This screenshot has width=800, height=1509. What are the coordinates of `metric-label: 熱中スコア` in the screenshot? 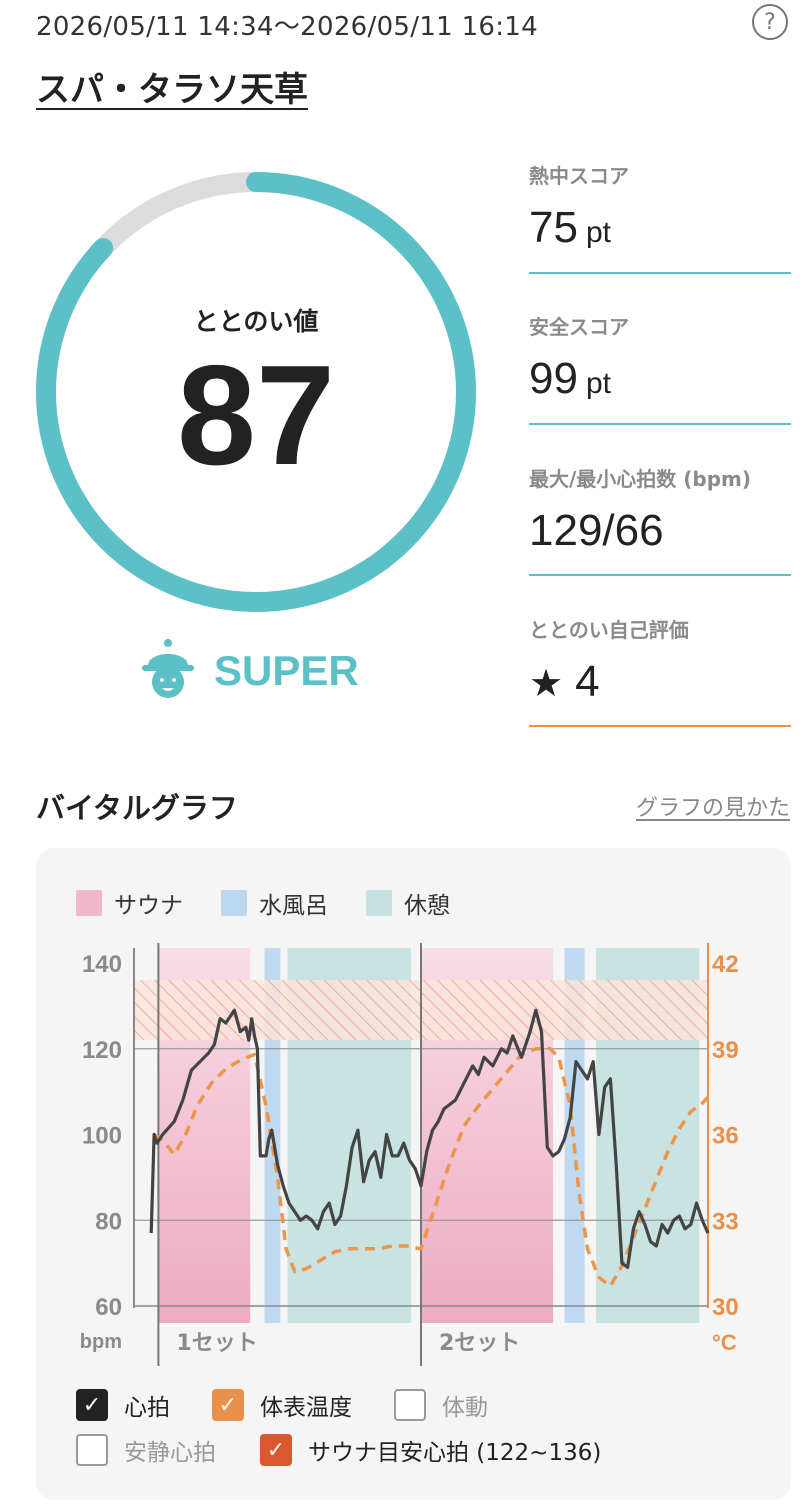 It's located at (579, 176).